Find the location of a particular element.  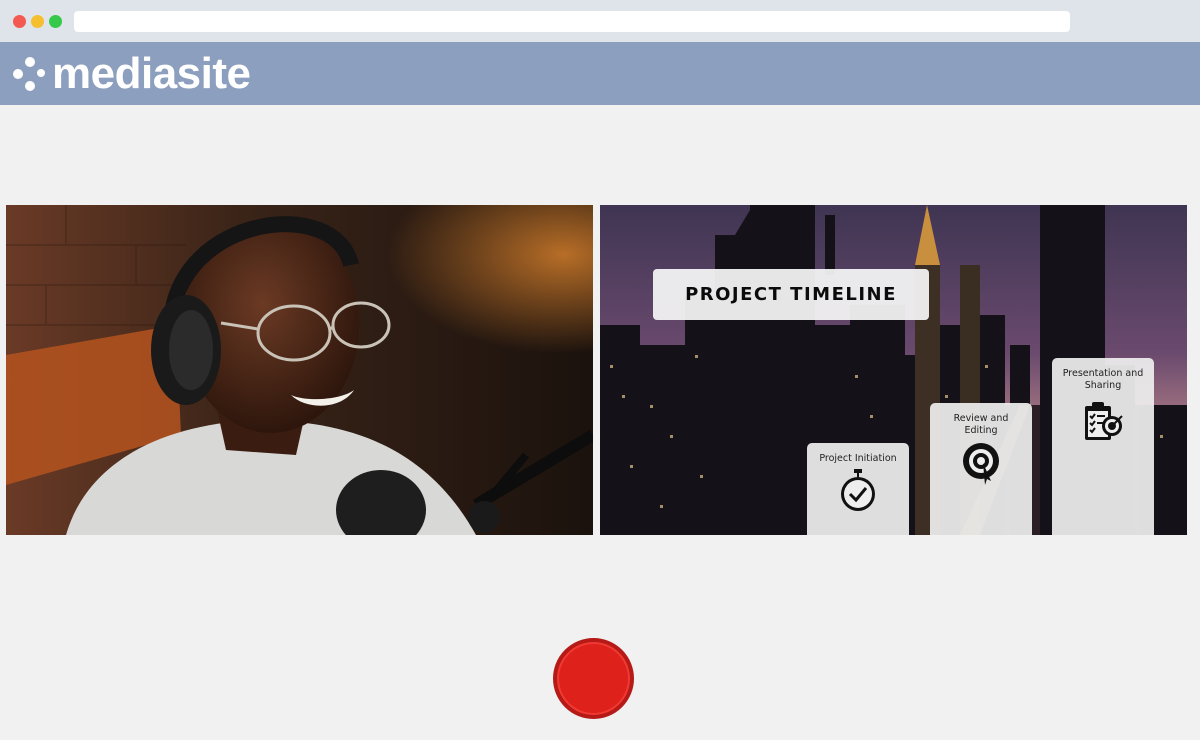

address-bar is located at coordinates (572, 21).